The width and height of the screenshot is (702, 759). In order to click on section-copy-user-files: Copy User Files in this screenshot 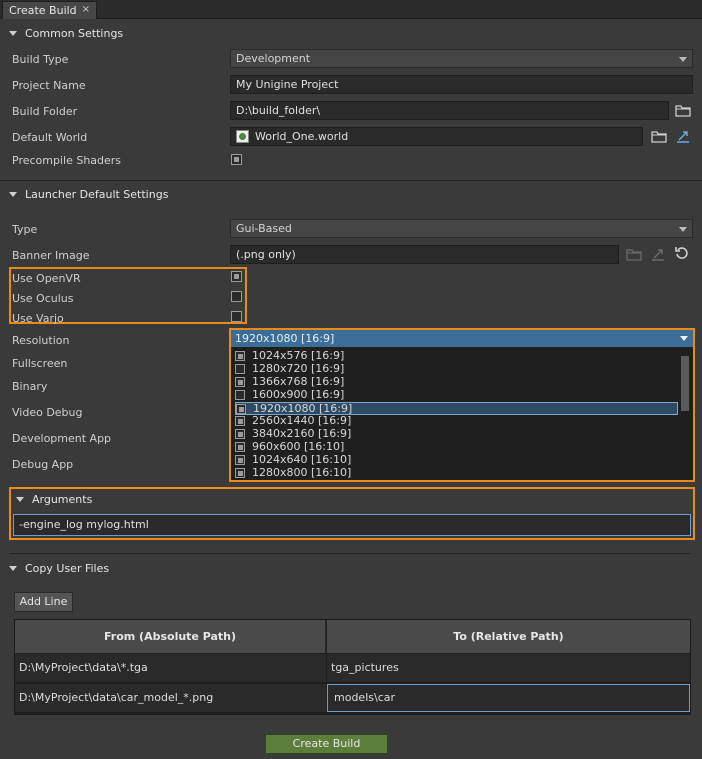, I will do `click(59, 568)`.